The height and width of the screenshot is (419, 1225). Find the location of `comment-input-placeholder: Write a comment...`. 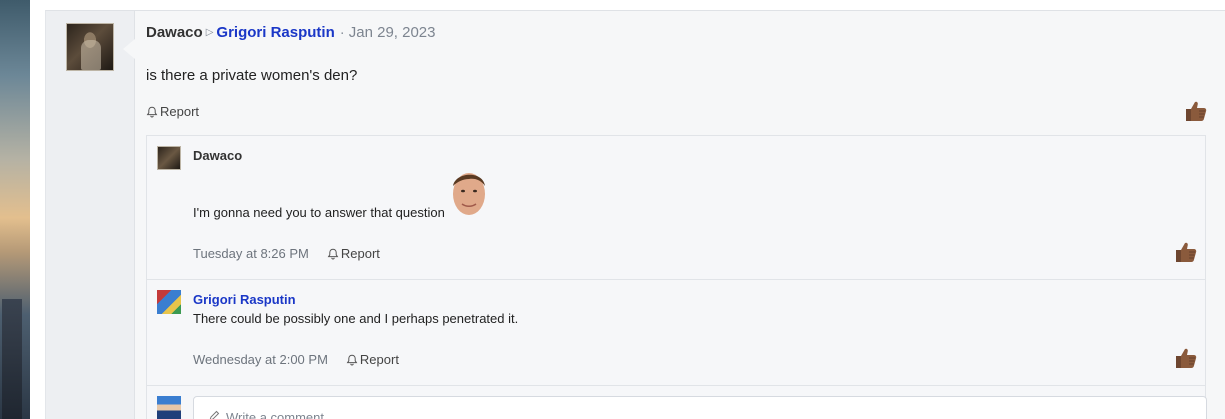

comment-input-placeholder: Write a comment... is located at coordinates (280, 414).